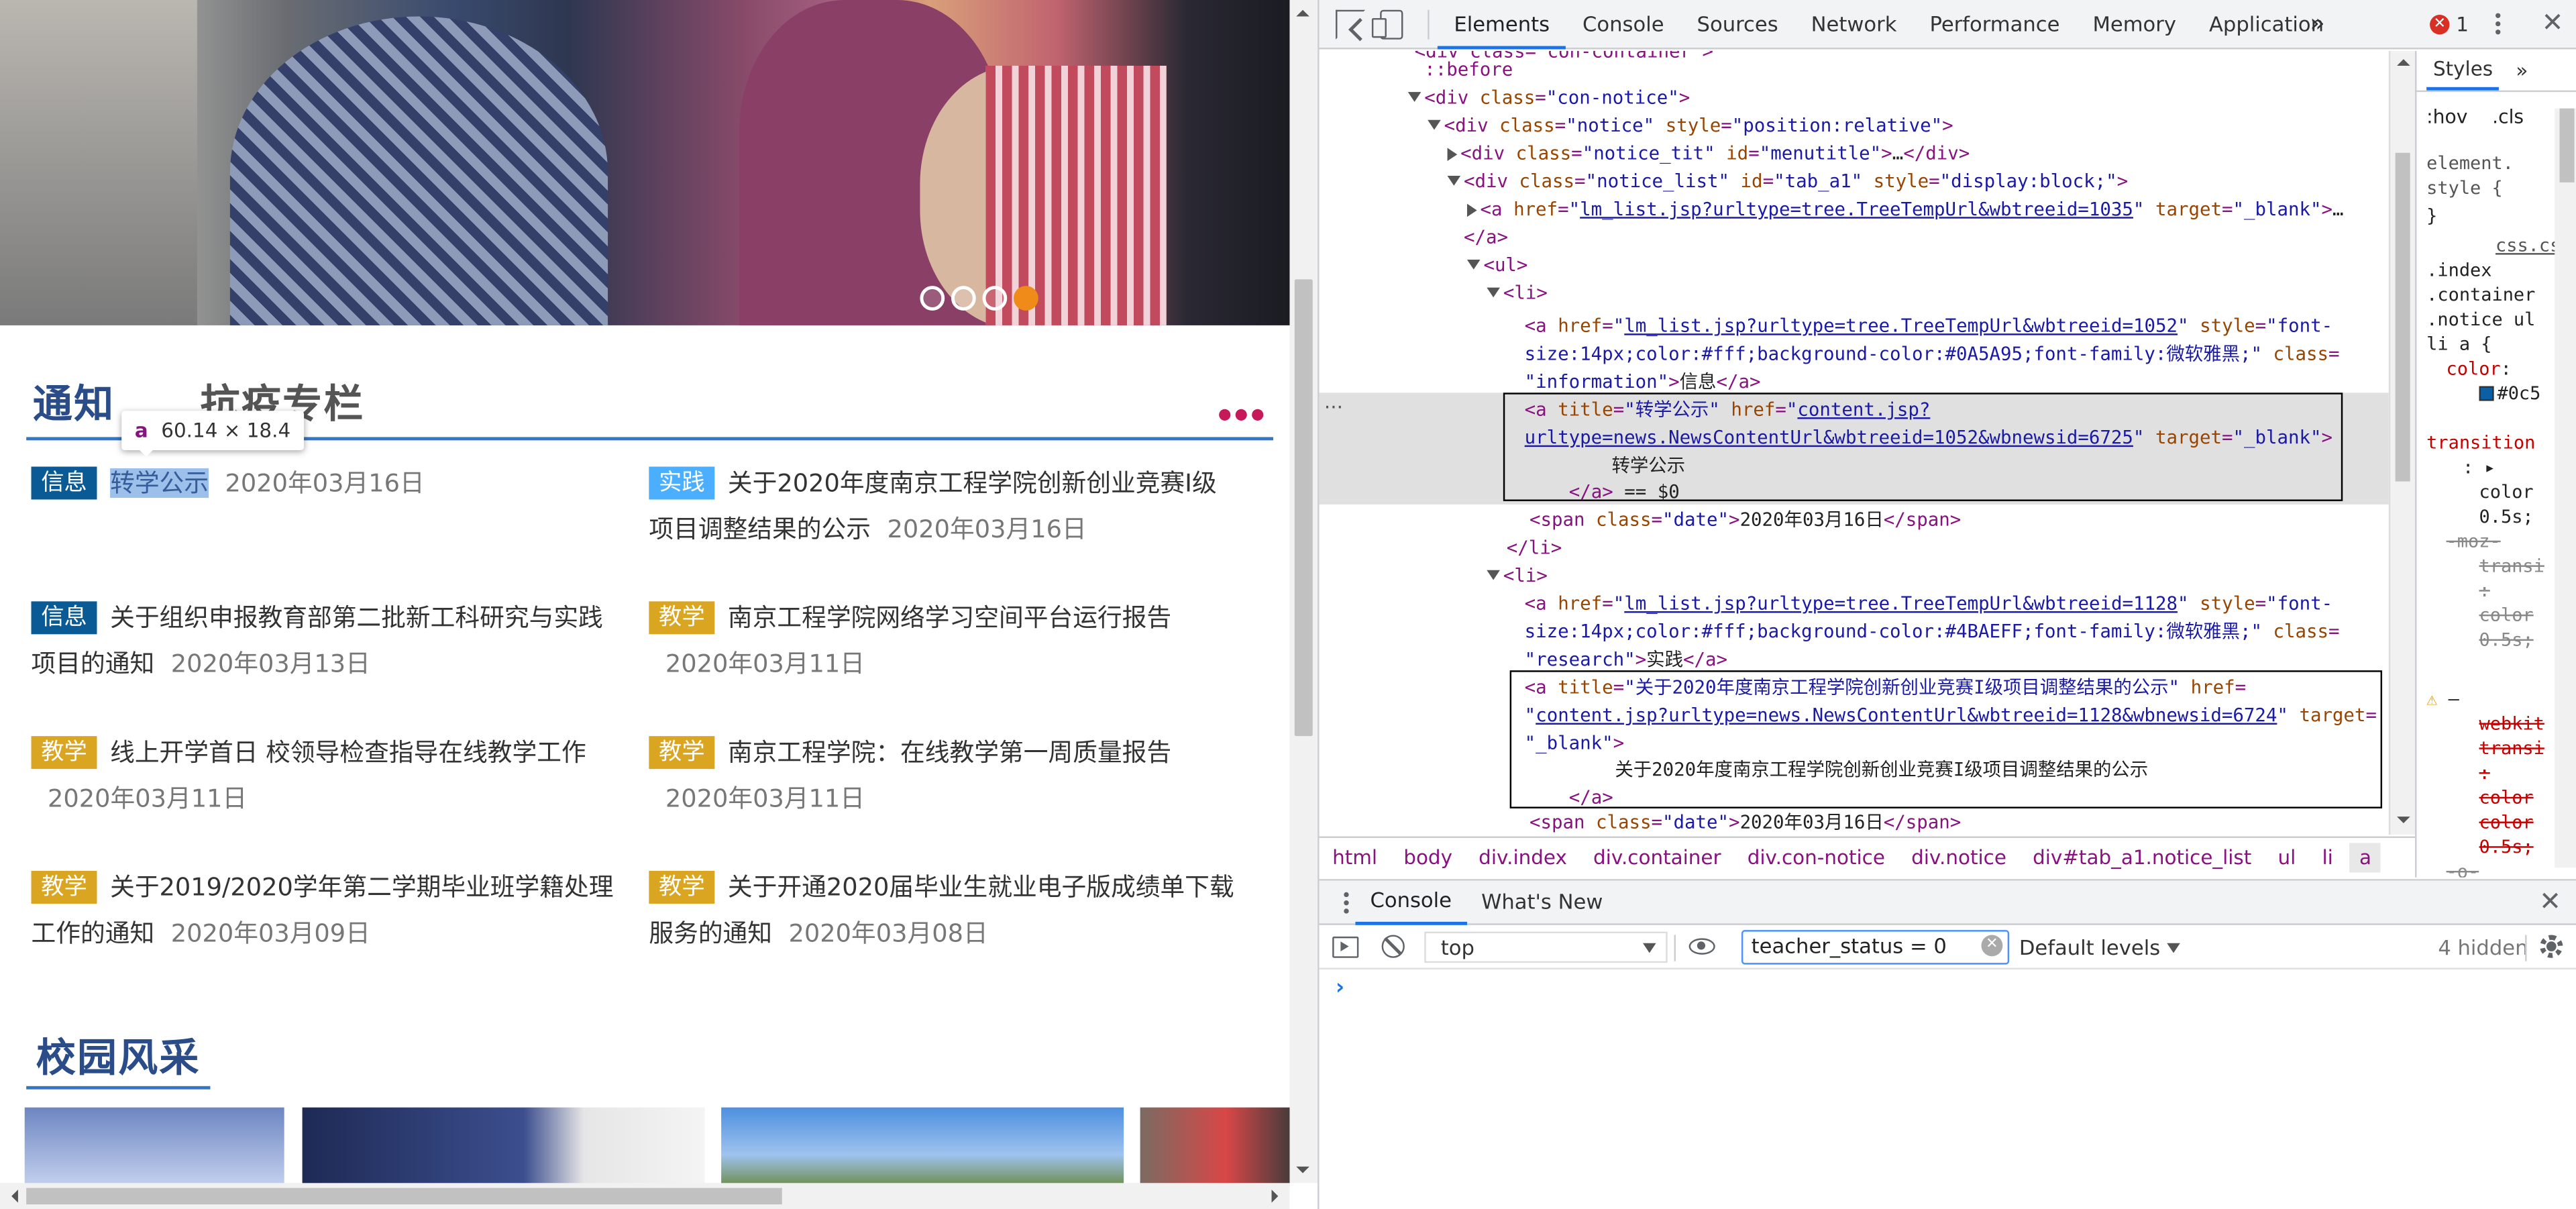 The width and height of the screenshot is (2576, 1209). Describe the element at coordinates (348, 753) in the screenshot. I see `news-title-link: 线上开学首日 校领导检查指导在线教学工作` at that location.